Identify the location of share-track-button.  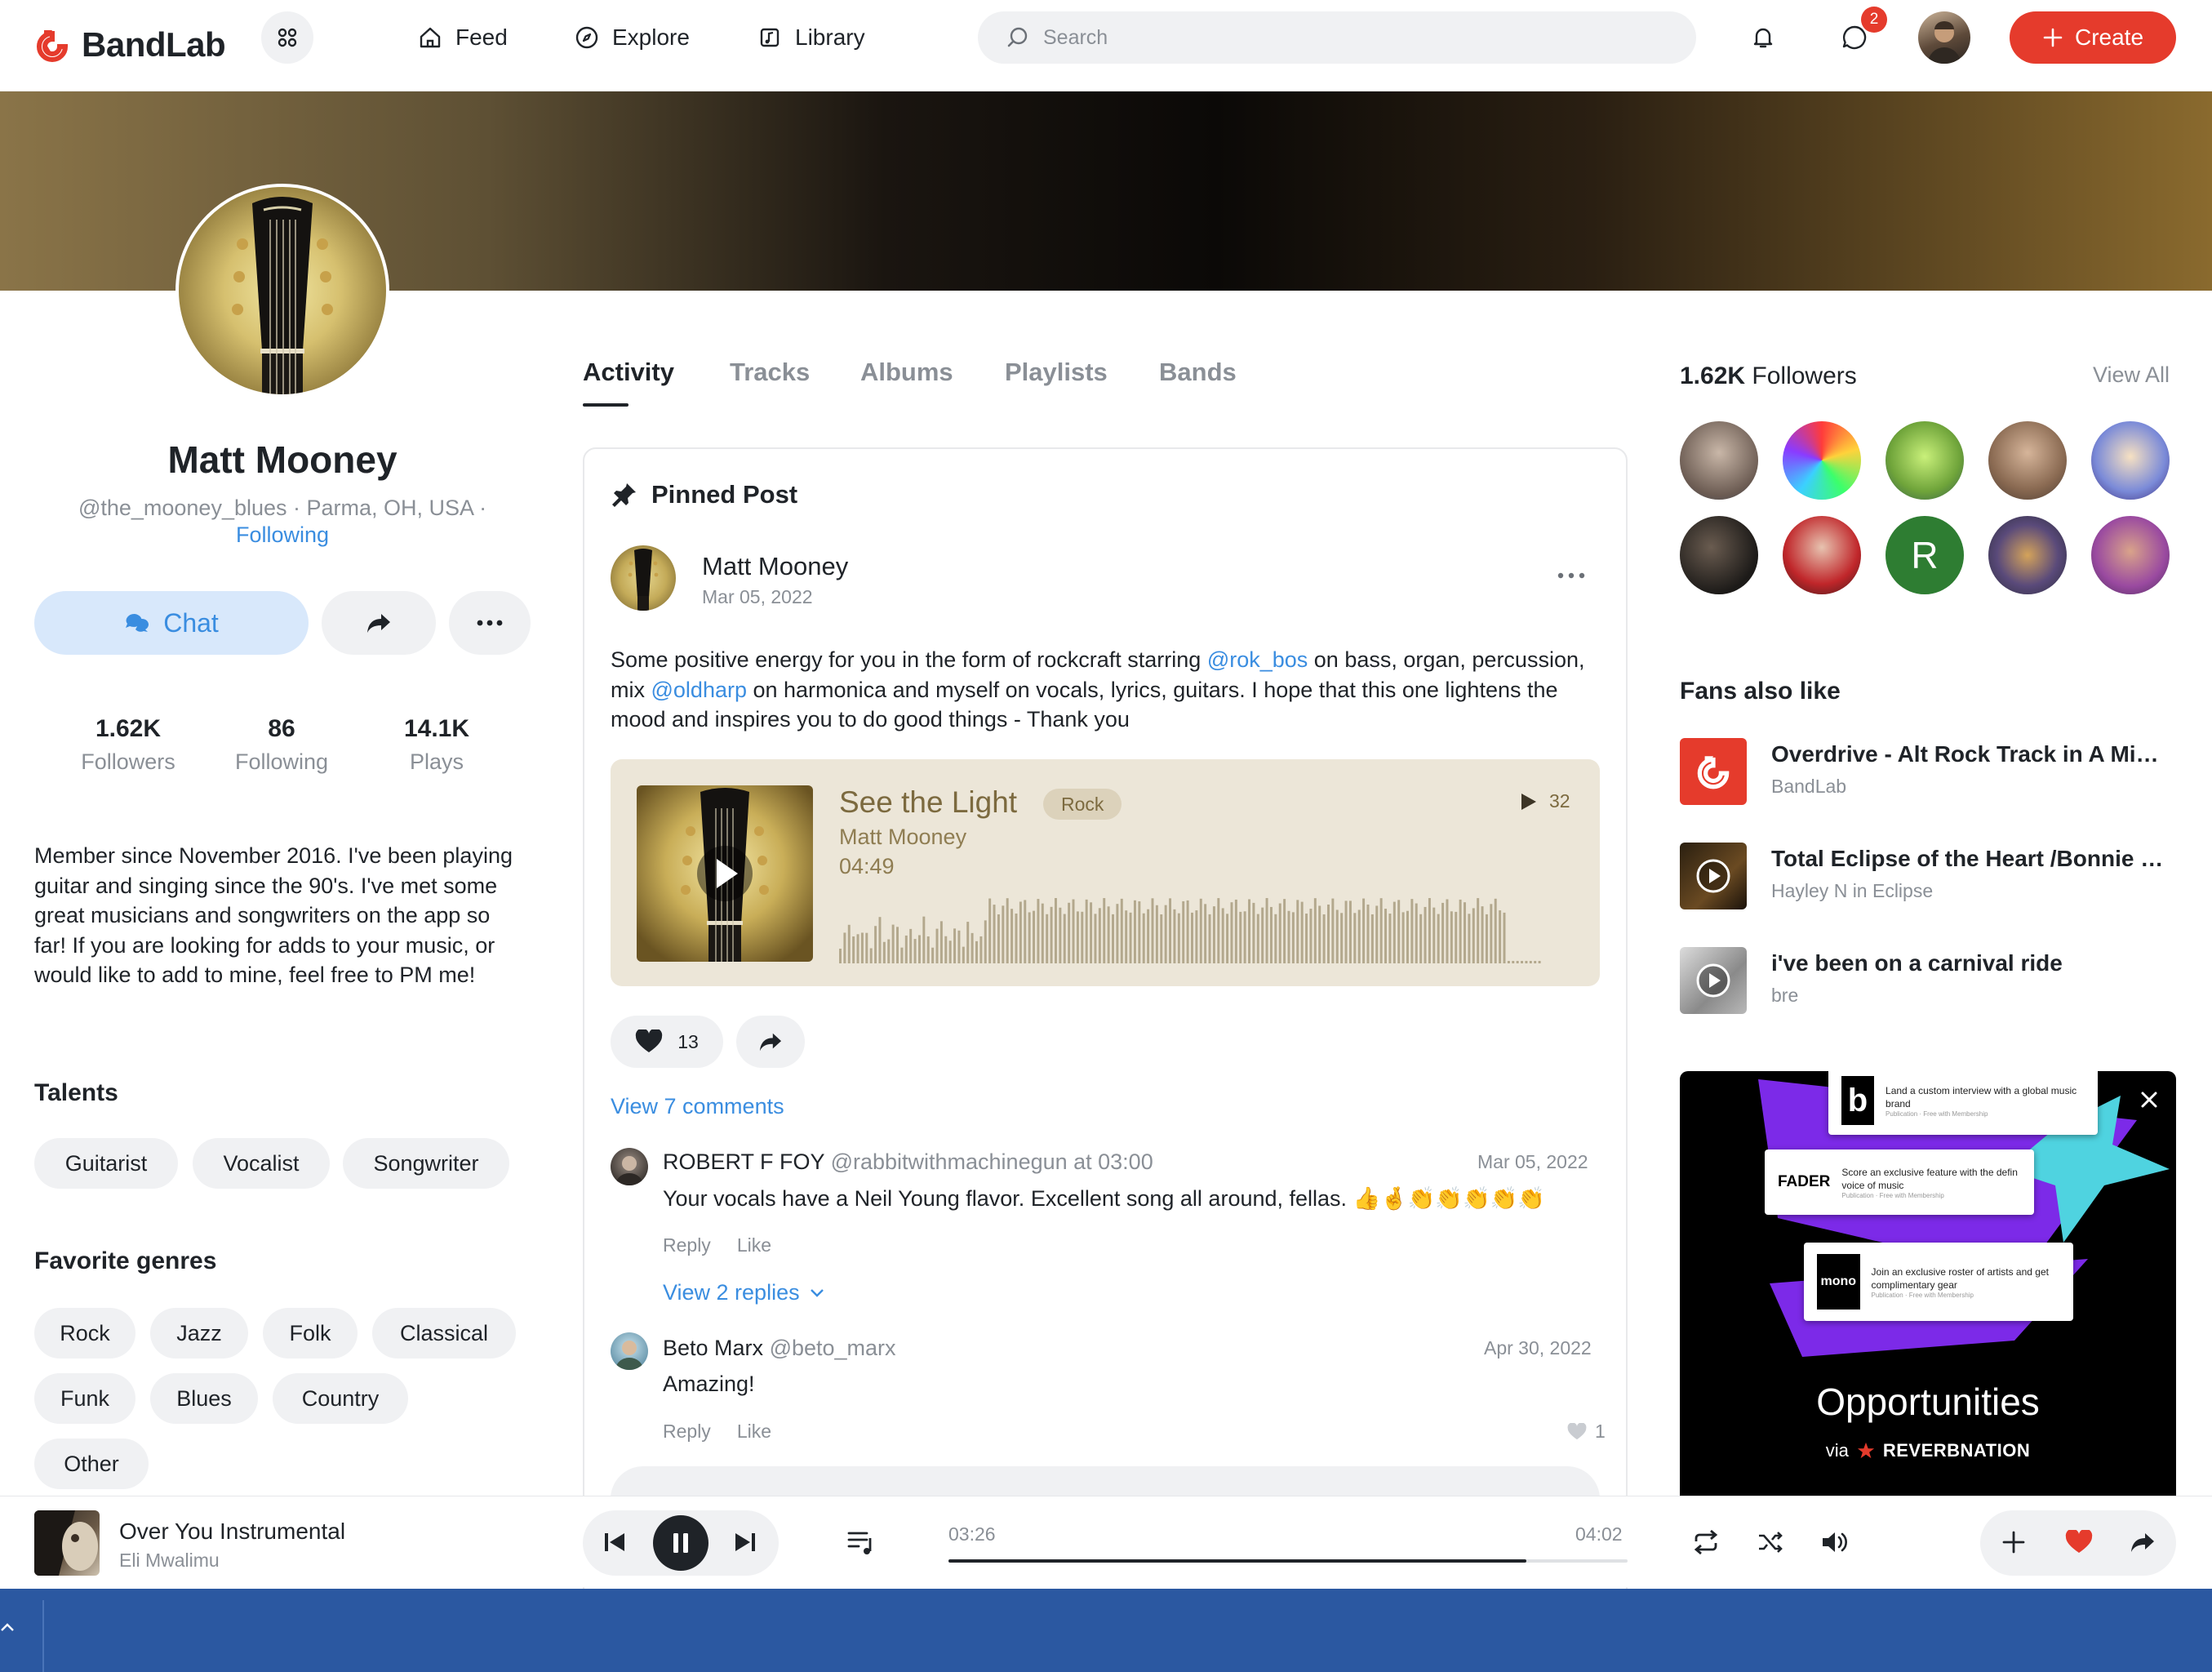
(2142, 1544).